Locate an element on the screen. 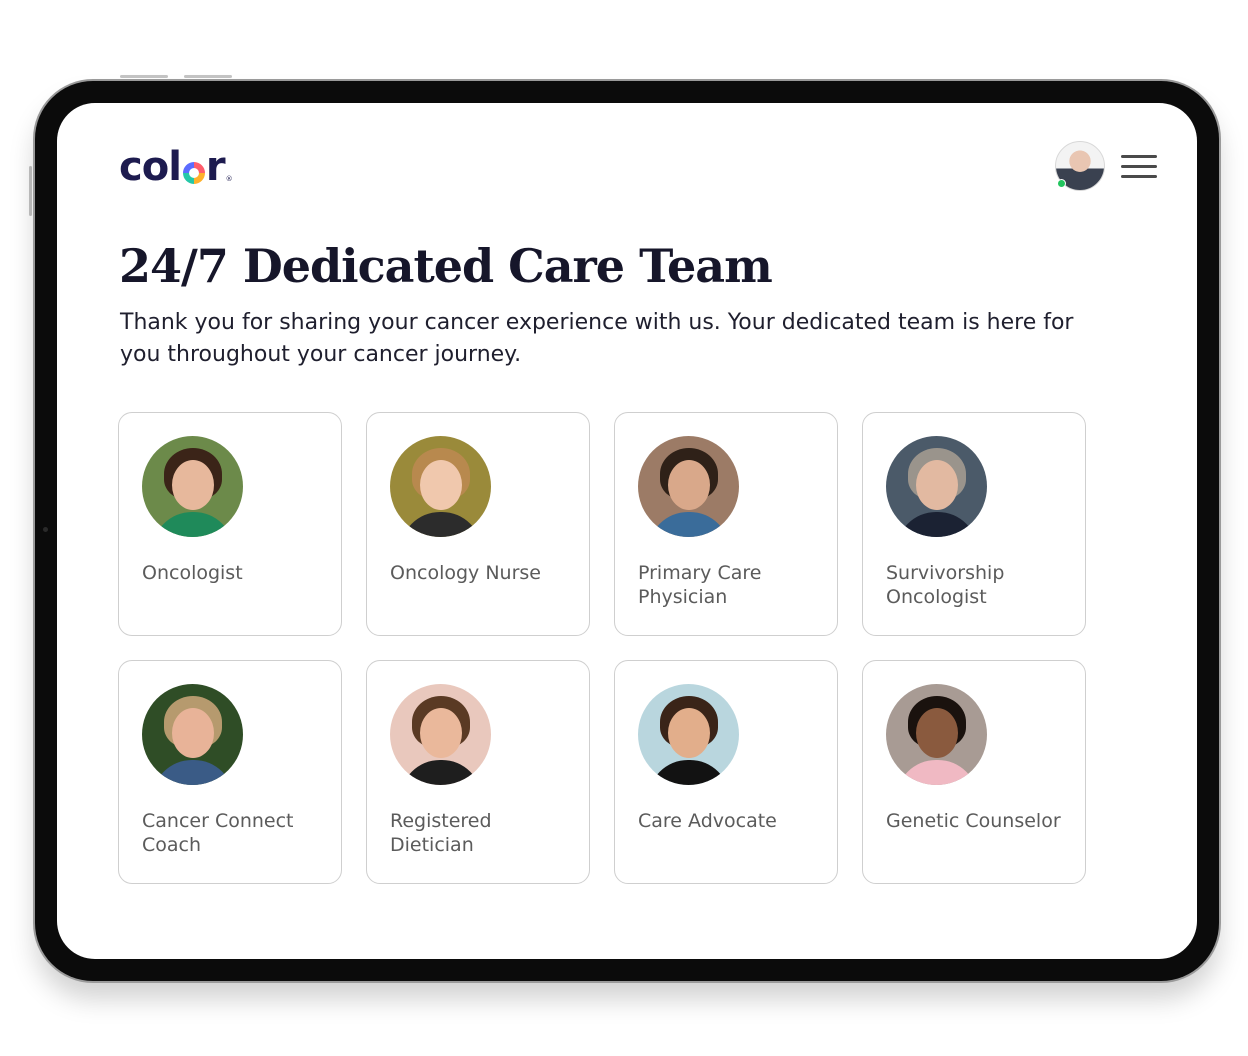 This screenshot has height=1056, width=1248. registered-mark: ® is located at coordinates (229, 179).